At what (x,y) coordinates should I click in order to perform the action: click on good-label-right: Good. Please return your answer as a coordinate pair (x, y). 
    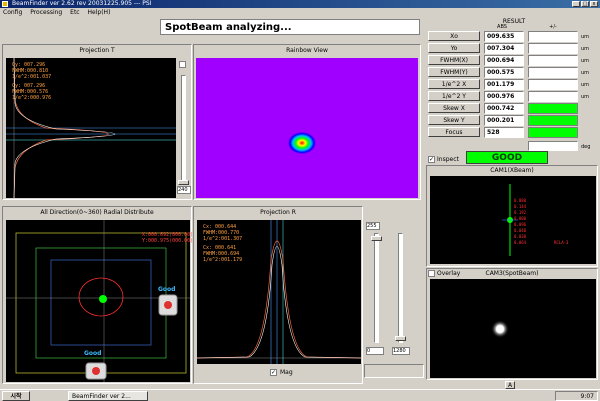
    Looking at the image, I should click on (167, 289).